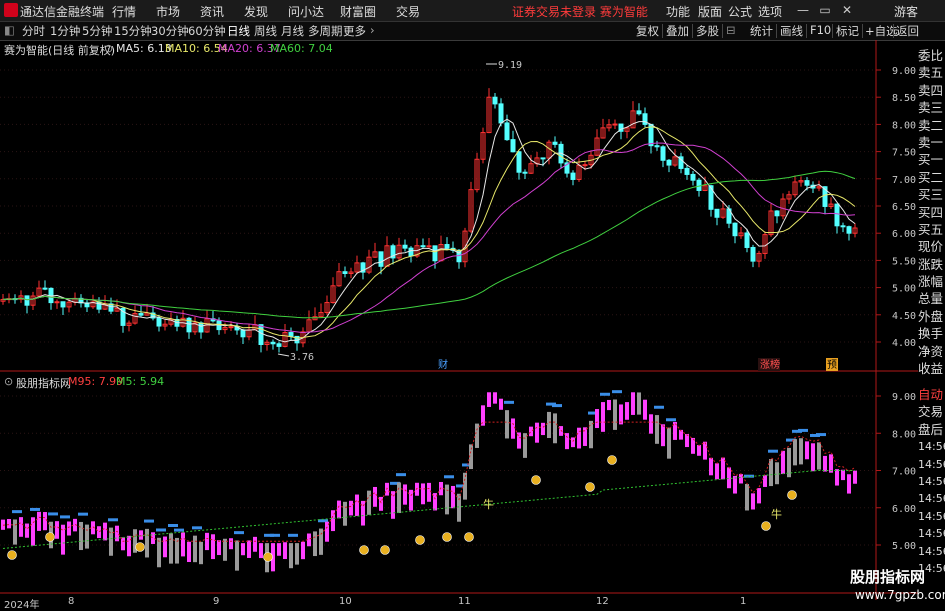  I want to click on menu-shichang: 市场, so click(168, 11).